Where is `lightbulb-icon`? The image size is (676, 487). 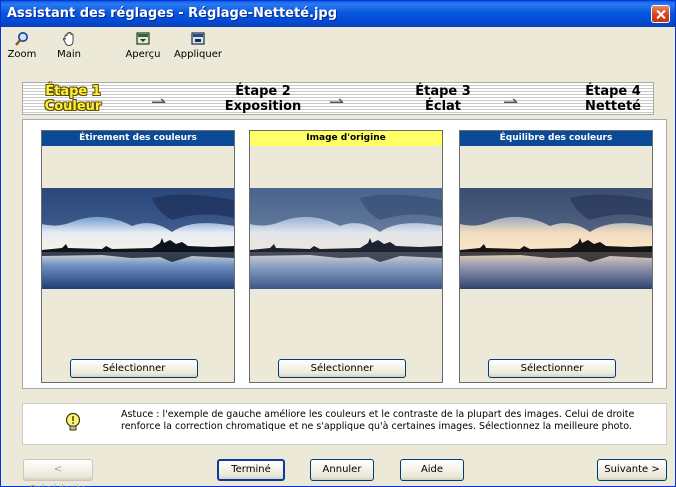
lightbulb-icon is located at coordinates (73, 423).